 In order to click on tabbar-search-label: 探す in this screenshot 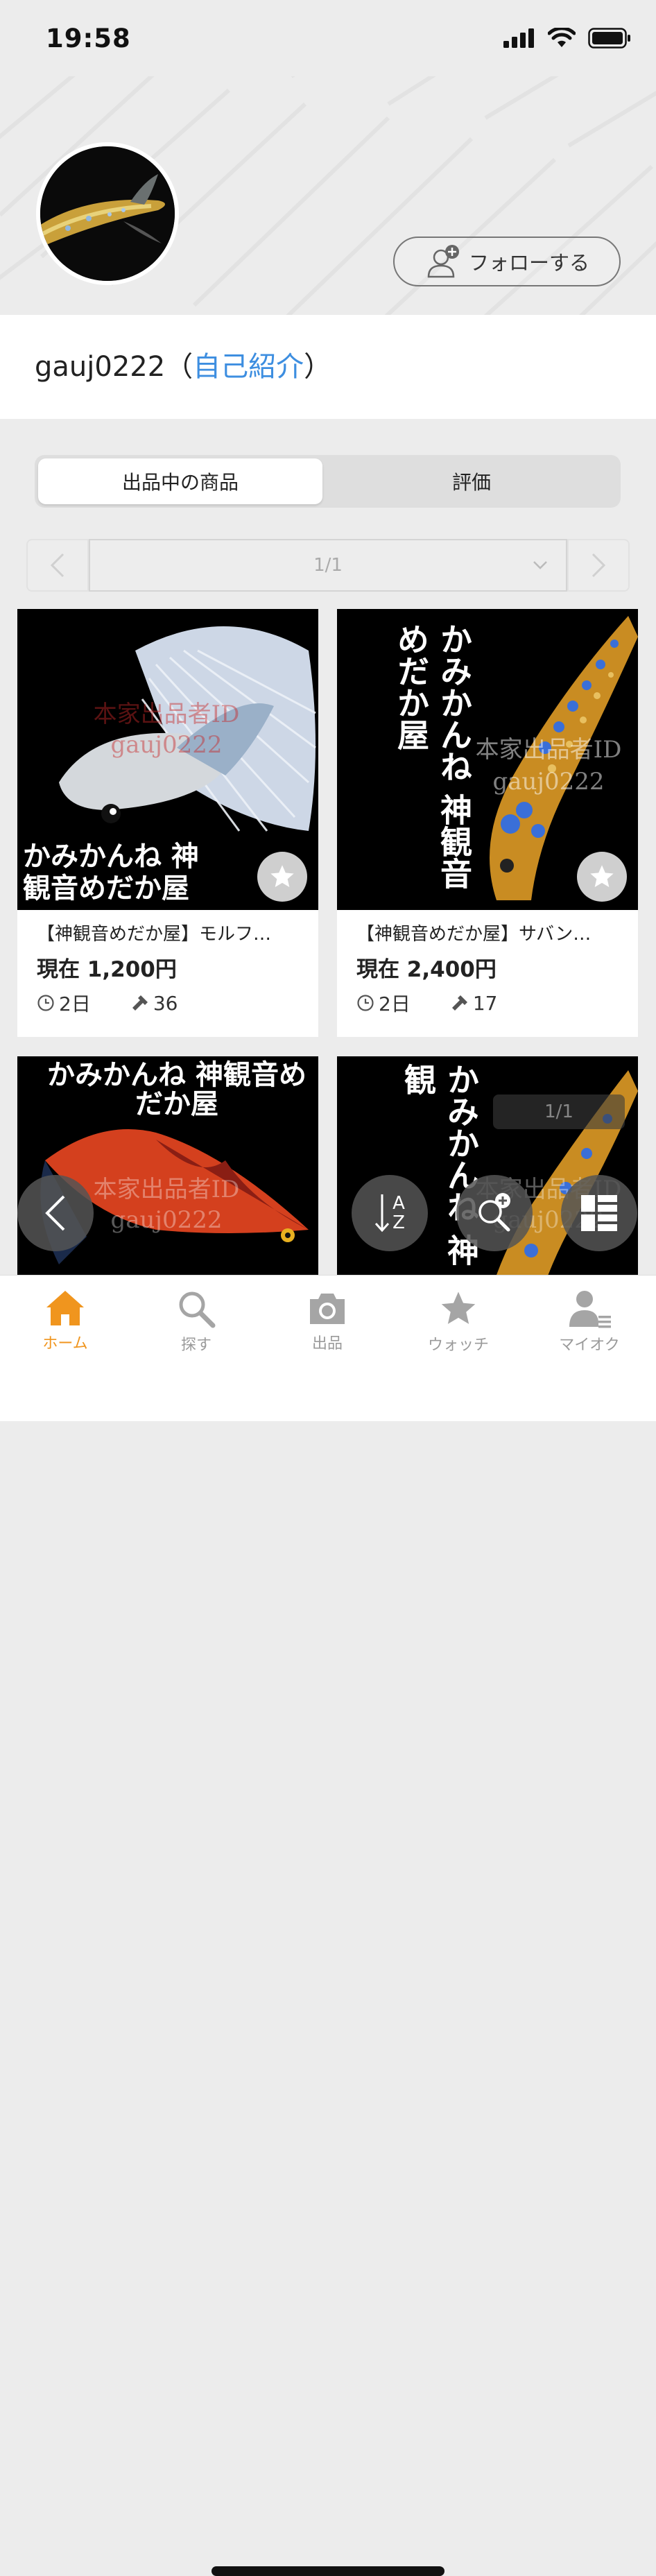, I will do `click(196, 1345)`.